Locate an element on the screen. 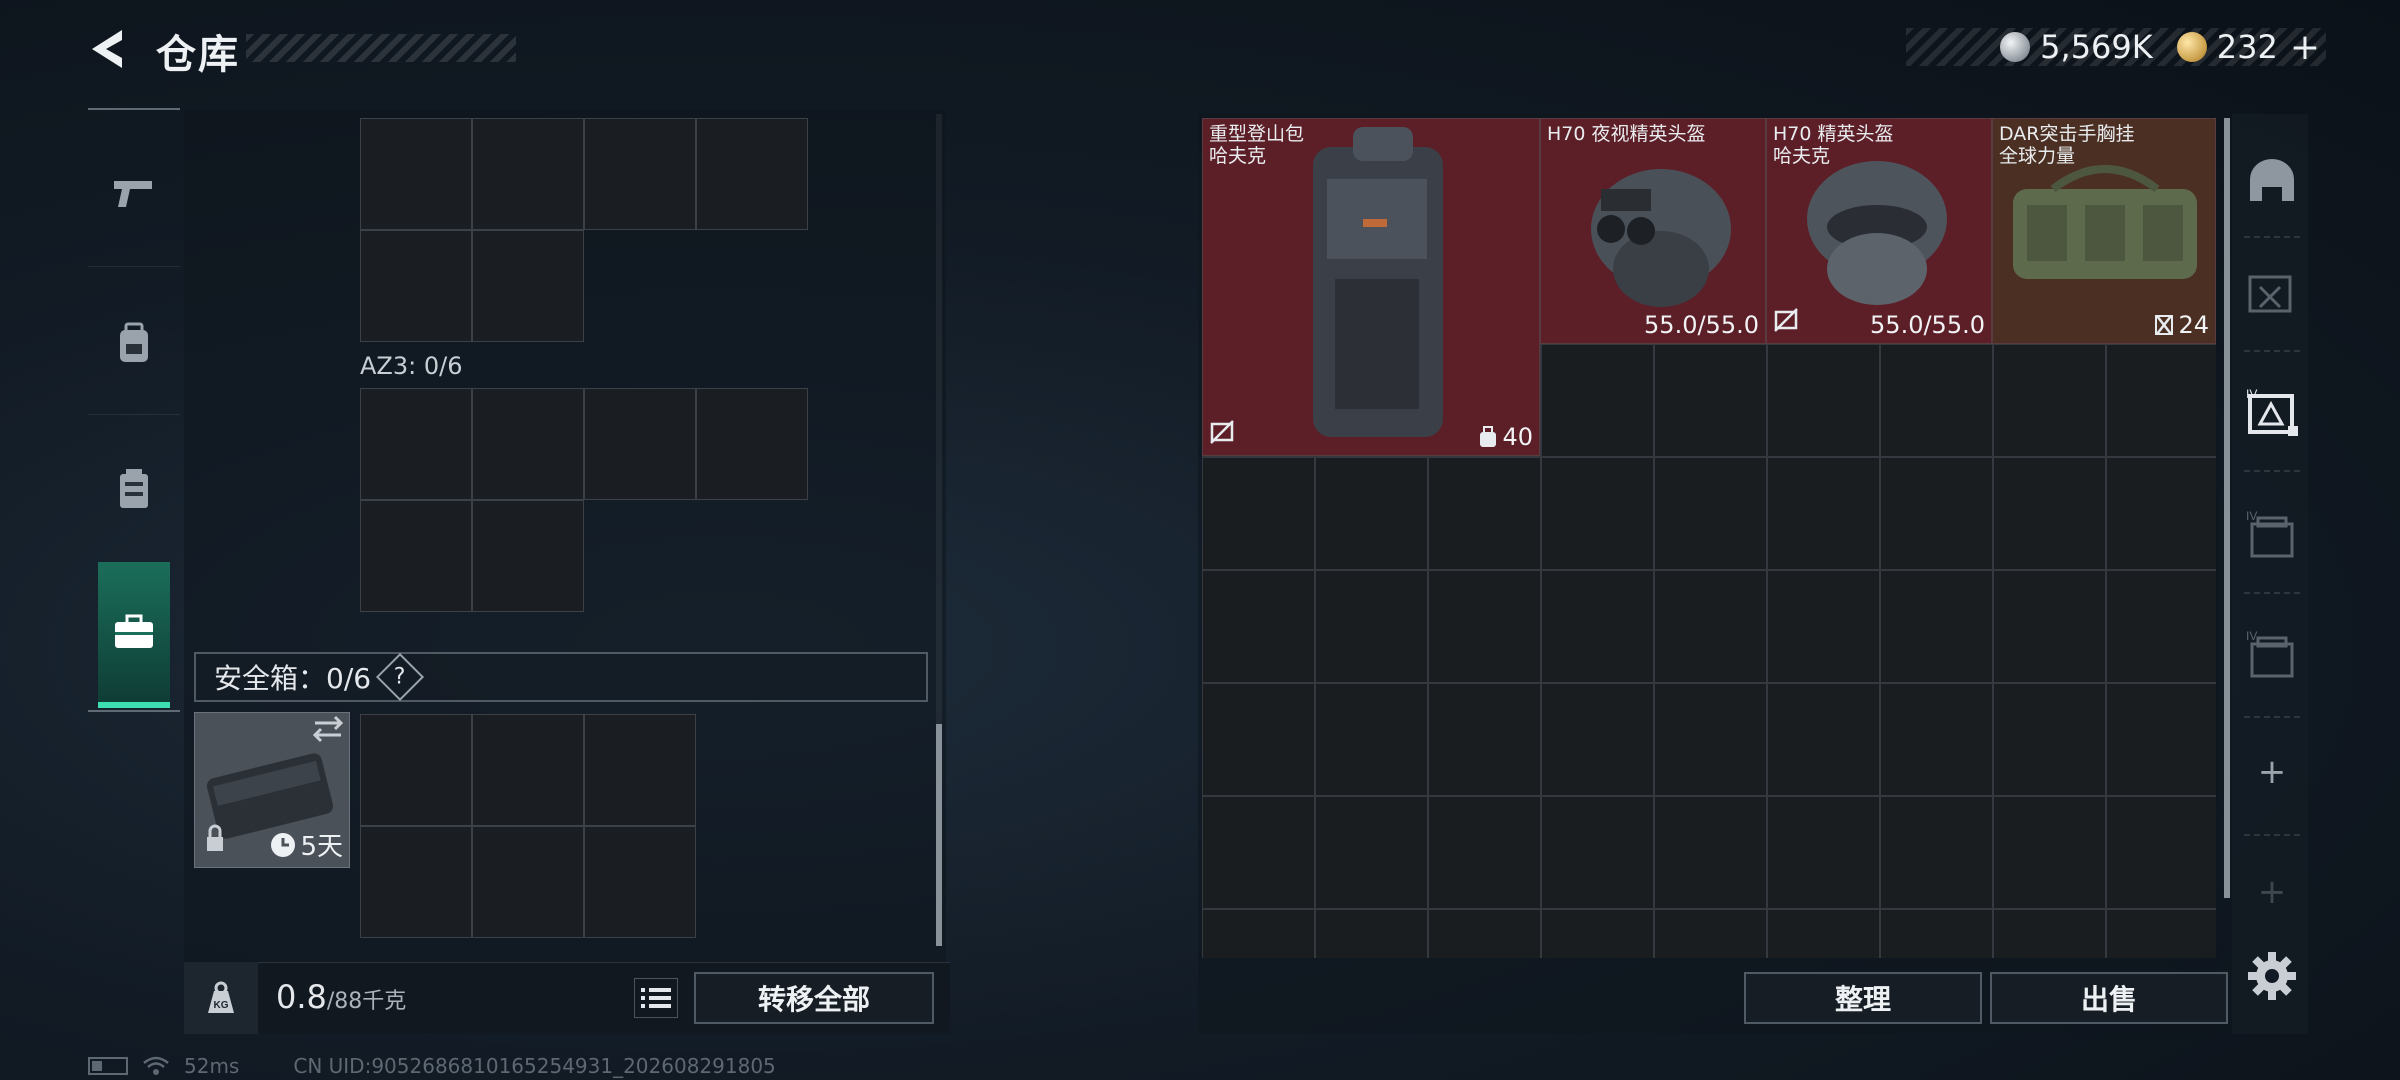  container-scrollbar-thumb is located at coordinates (2227, 508).